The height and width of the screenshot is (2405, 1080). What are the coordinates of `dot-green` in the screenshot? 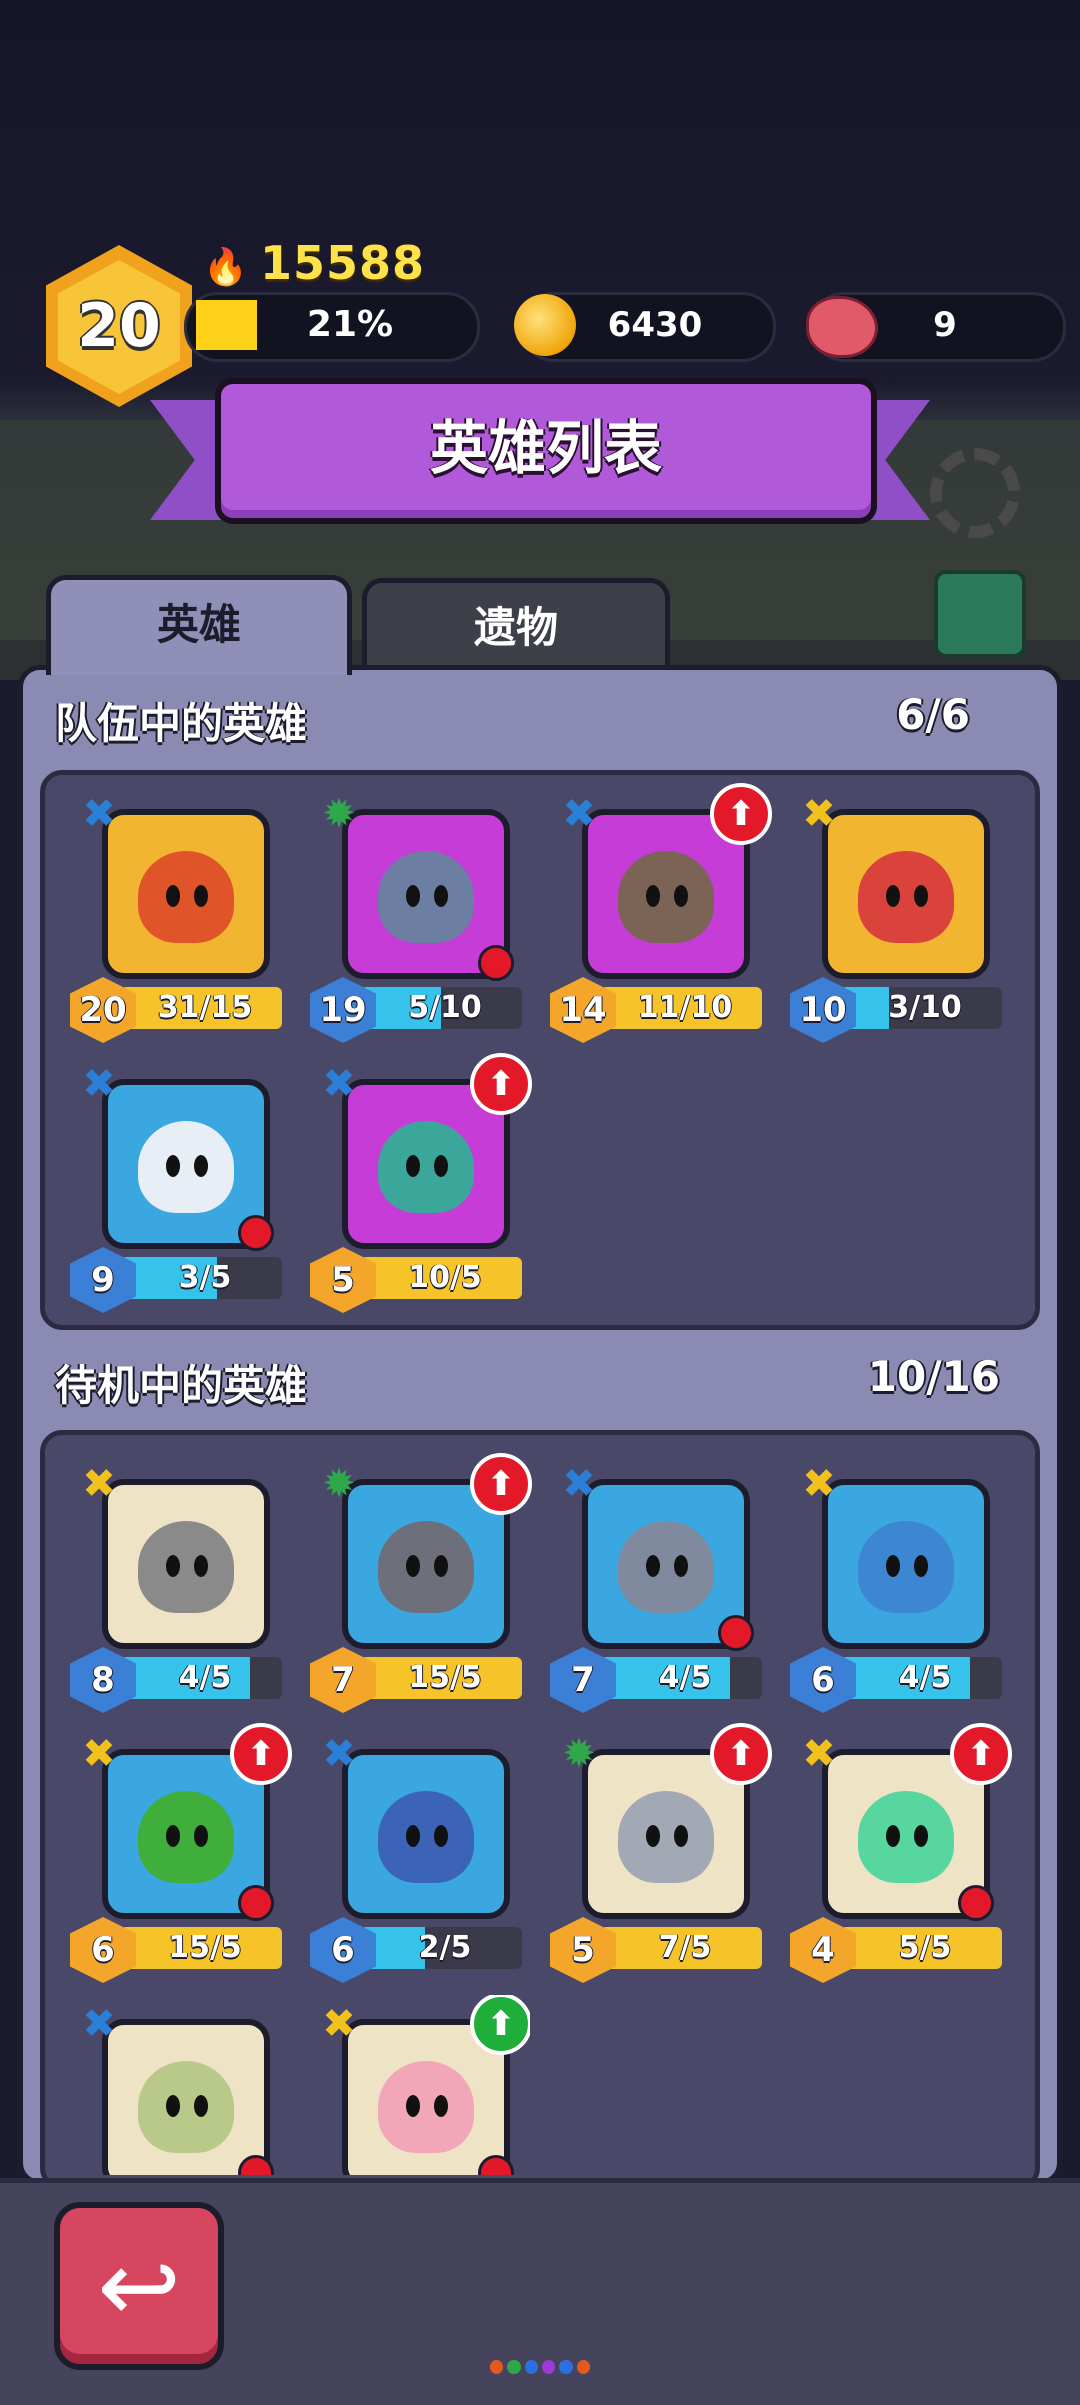 It's located at (514, 2367).